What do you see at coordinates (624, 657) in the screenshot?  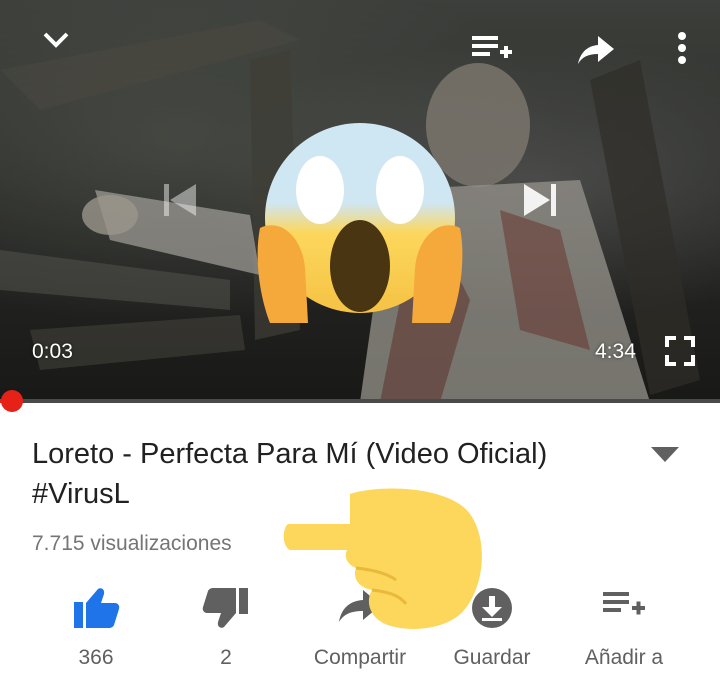 I see `add-label: Añadir a` at bounding box center [624, 657].